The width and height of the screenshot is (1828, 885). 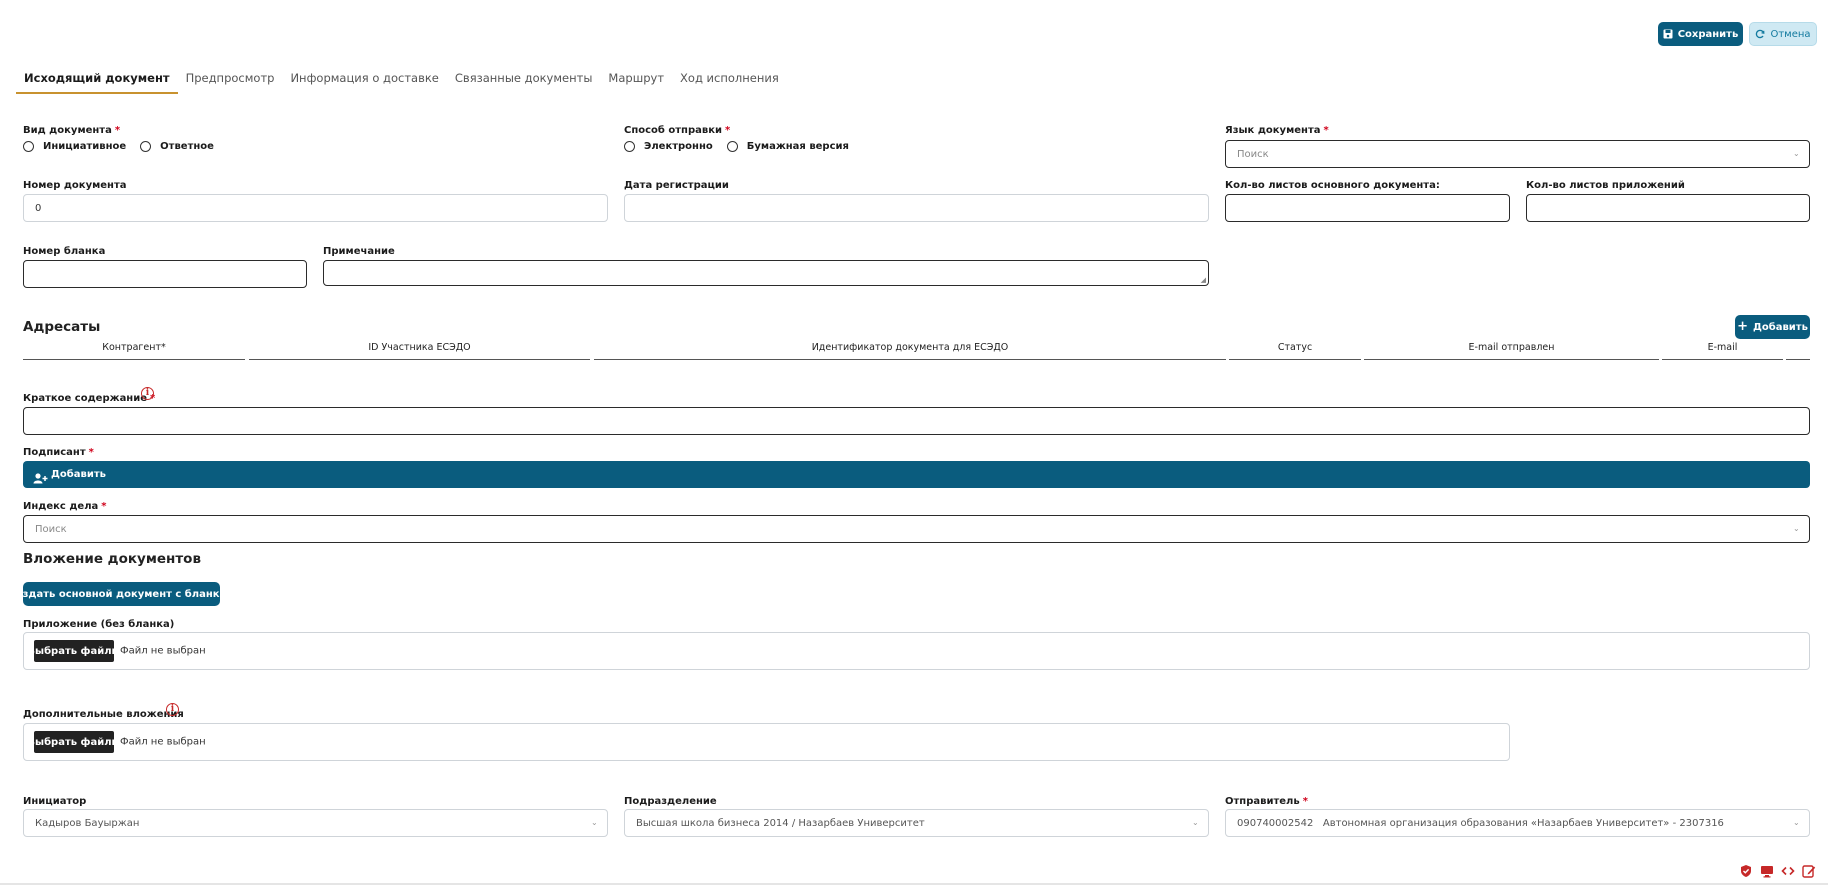 What do you see at coordinates (64, 251) in the screenshot?
I see `blank-number-label: Номер бланка` at bounding box center [64, 251].